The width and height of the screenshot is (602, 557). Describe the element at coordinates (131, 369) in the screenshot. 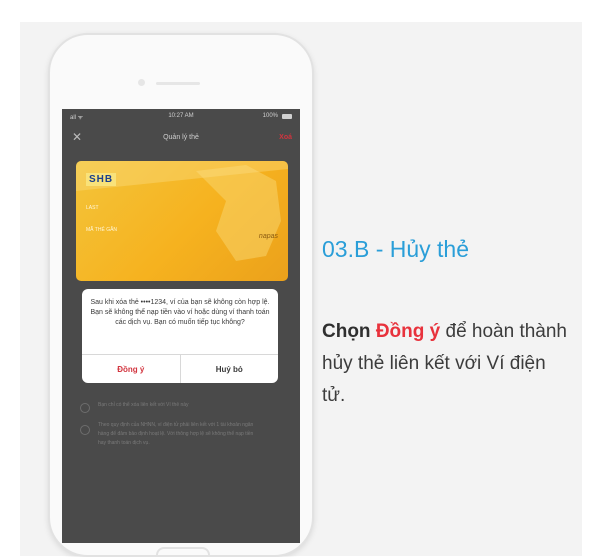

I see `agree-button: Đồng ý` at that location.